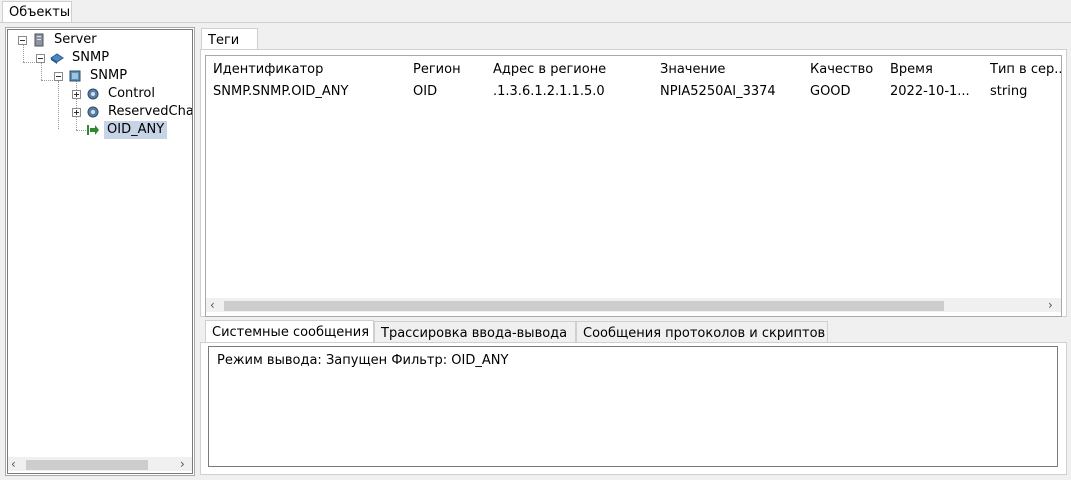  I want to click on table-cell: .1.3.6.1.2.1.1.5.0, so click(549, 91).